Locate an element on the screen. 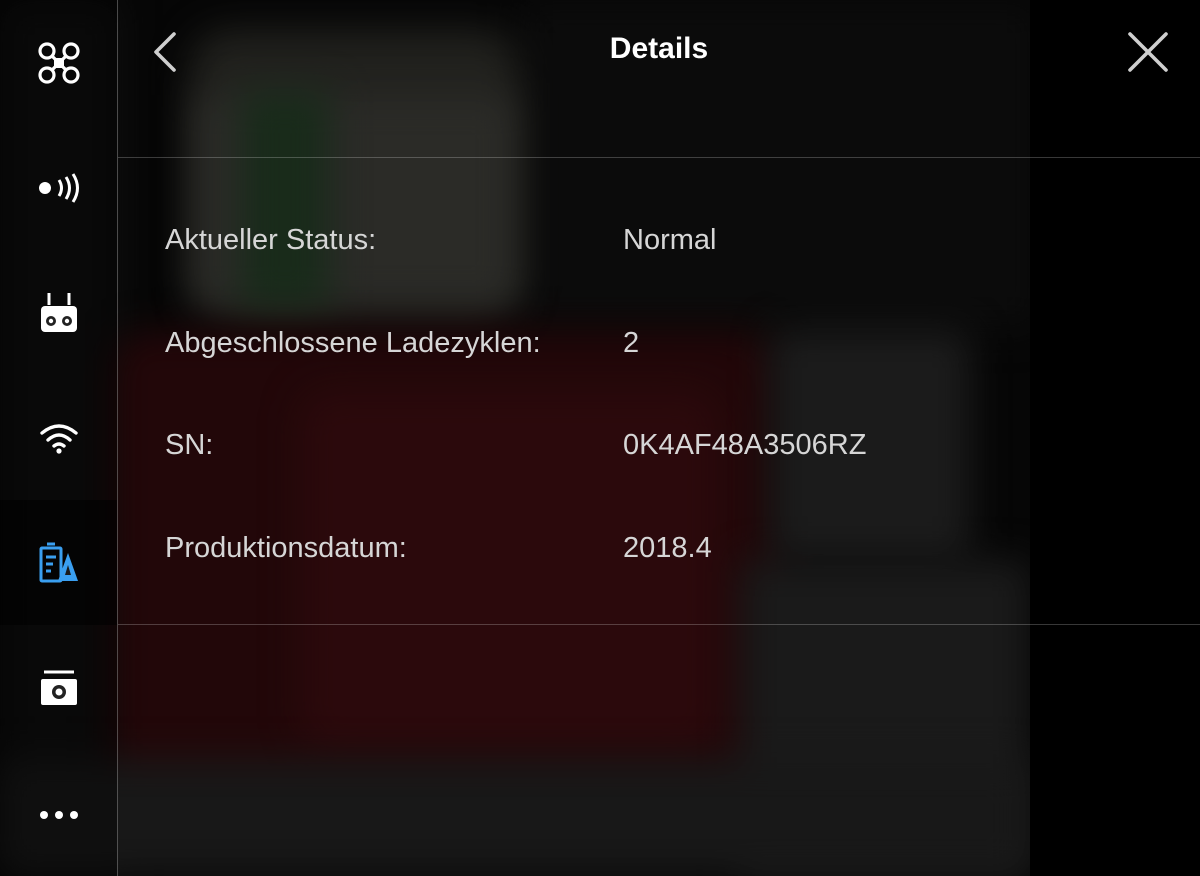 Image resolution: width=1200 pixels, height=876 pixels. detail-value: 2018.4 is located at coordinates (667, 548).